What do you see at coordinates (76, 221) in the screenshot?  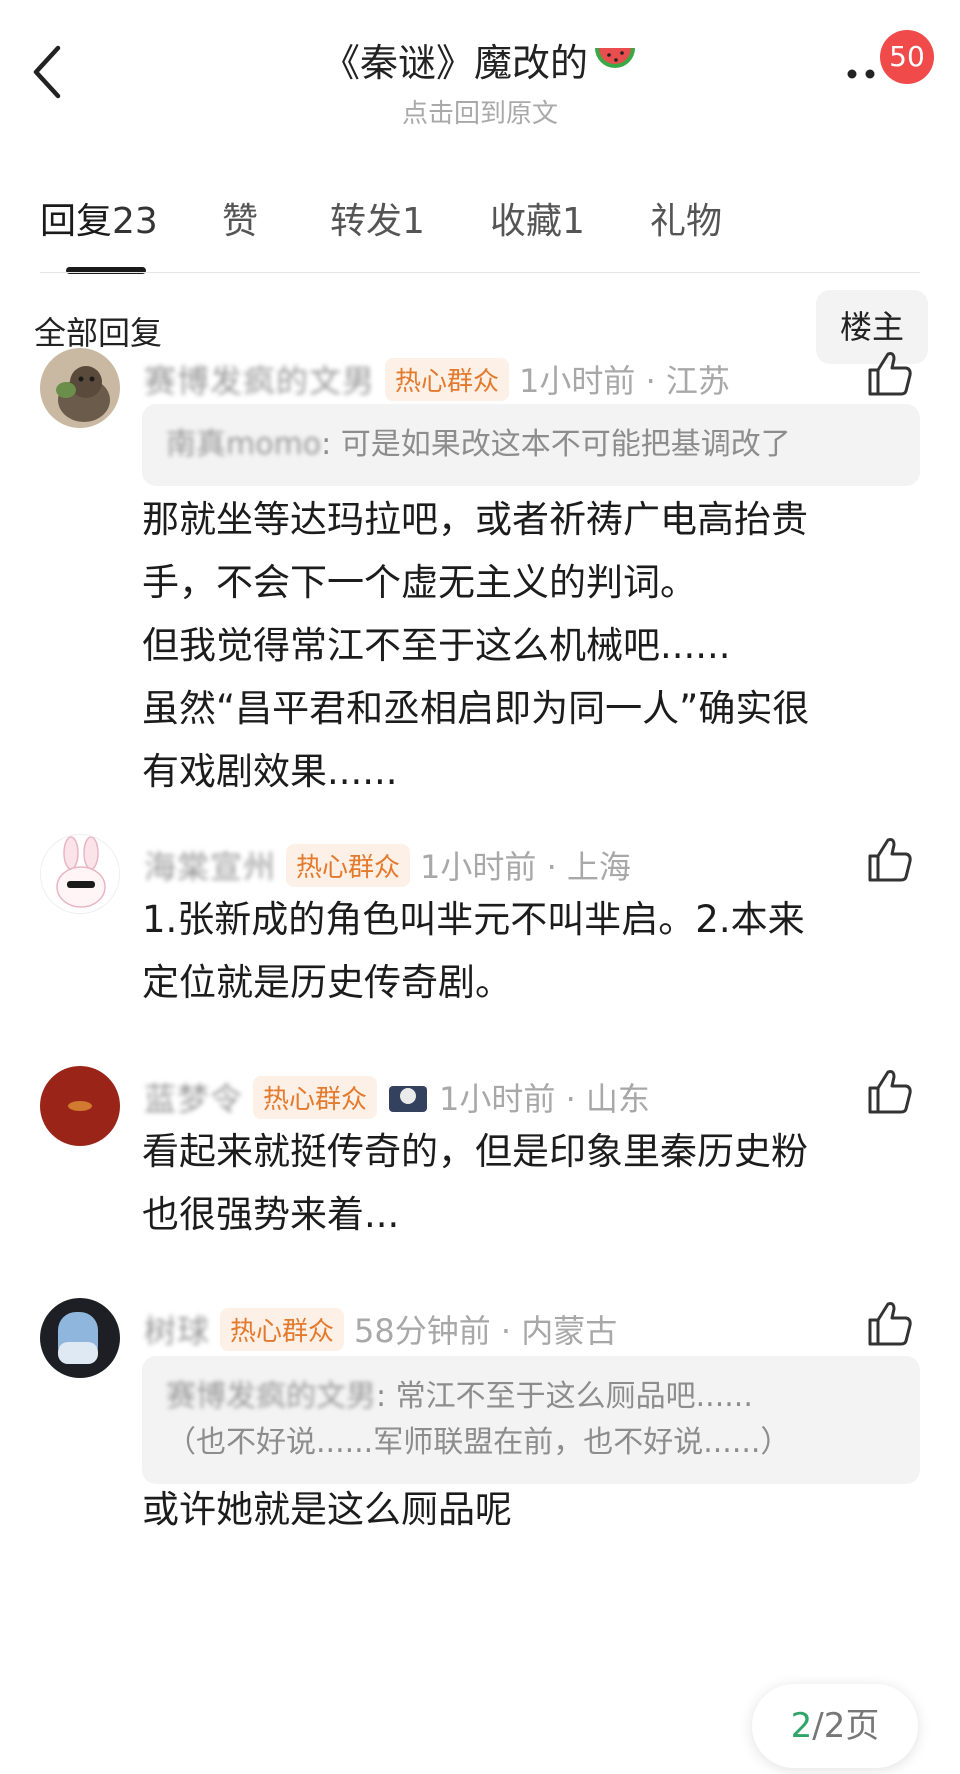 I see `tab-label: 回复` at bounding box center [76, 221].